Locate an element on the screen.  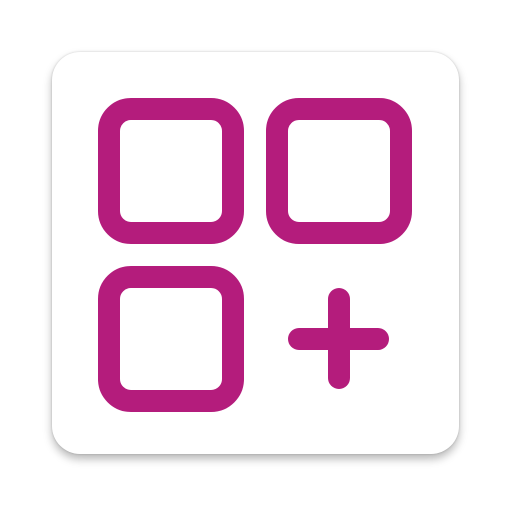
tile-top-left-icon is located at coordinates (171, 171).